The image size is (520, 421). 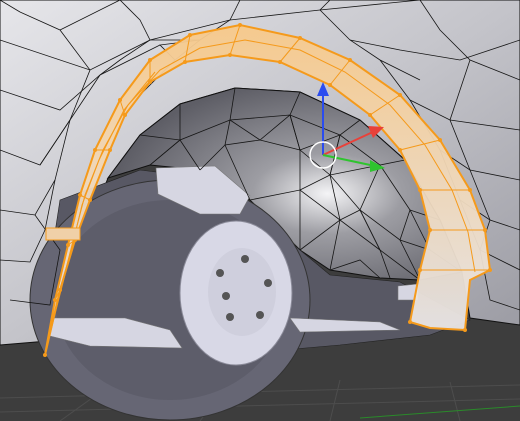 What do you see at coordinates (236, 293) in the screenshot?
I see `wheel-hub` at bounding box center [236, 293].